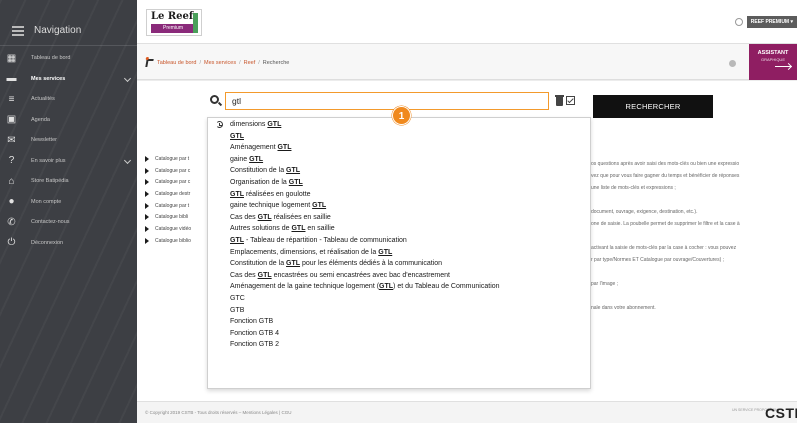 Image resolution: width=797 pixels, height=423 pixels. Describe the element at coordinates (399, 229) in the screenshot. I see `suggestion-item: Autres solutions de GTL en saillie` at that location.